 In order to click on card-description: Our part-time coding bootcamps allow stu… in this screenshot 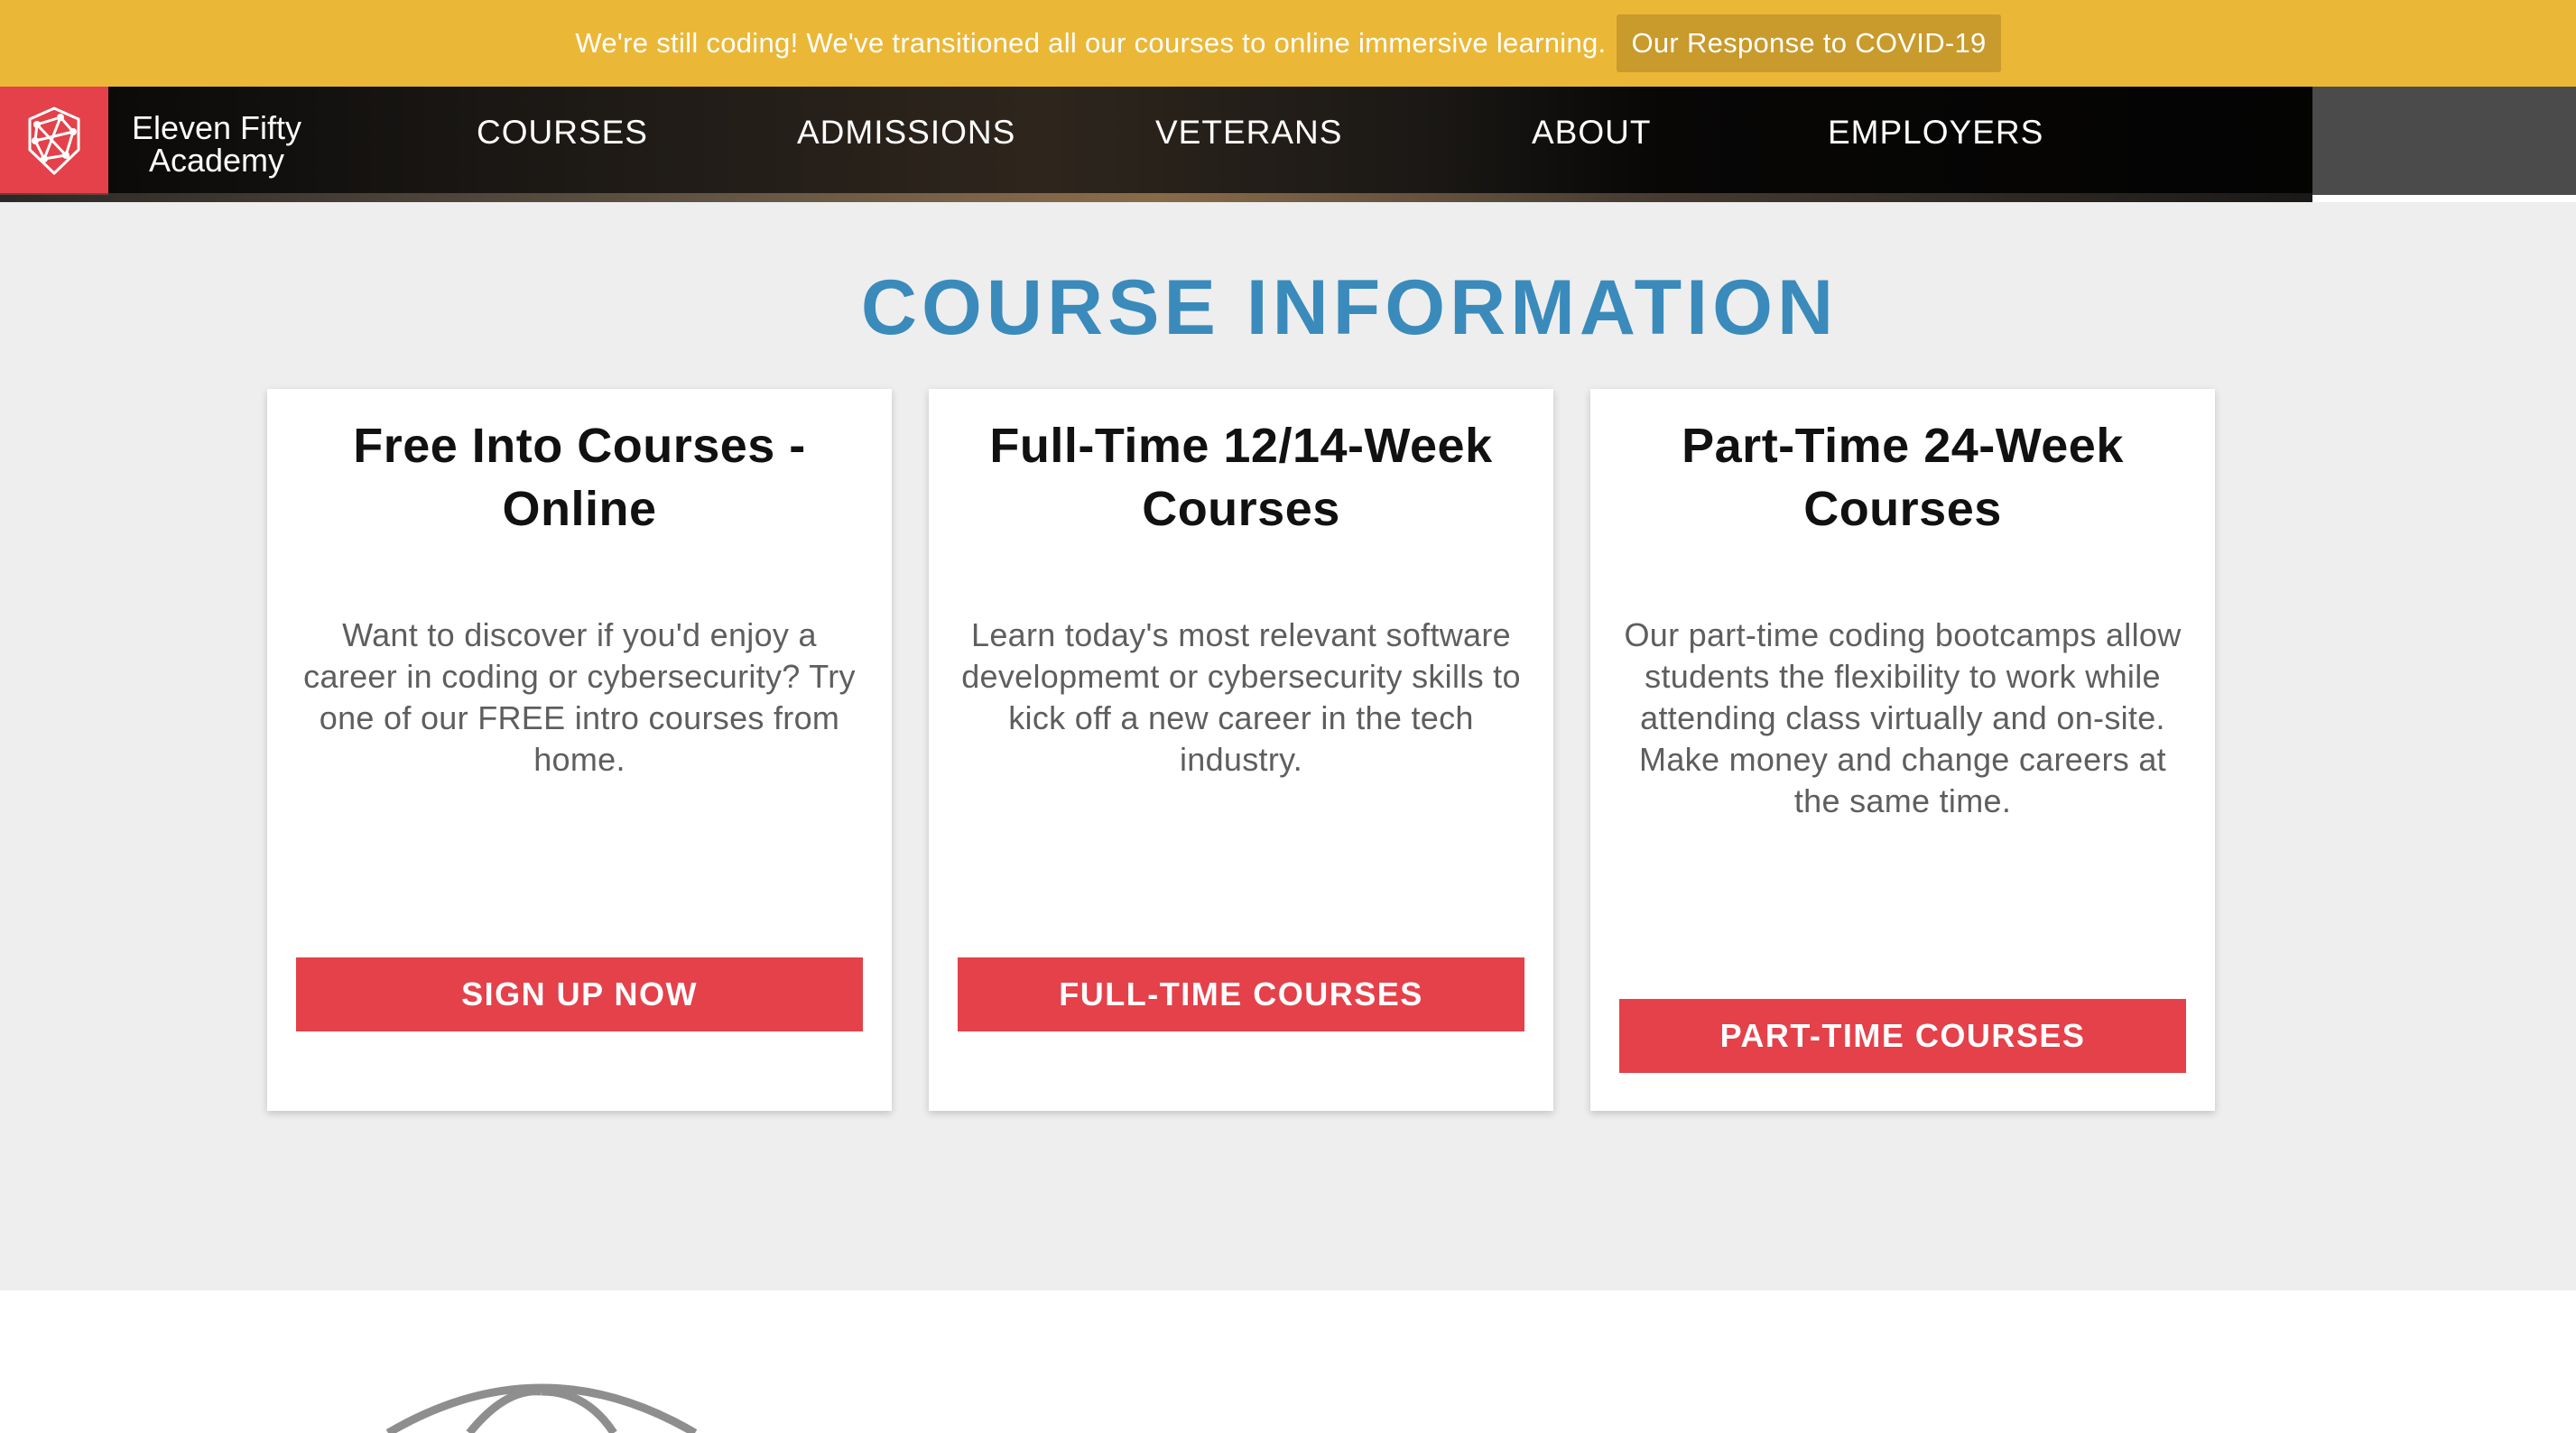, I will do `click(1903, 717)`.